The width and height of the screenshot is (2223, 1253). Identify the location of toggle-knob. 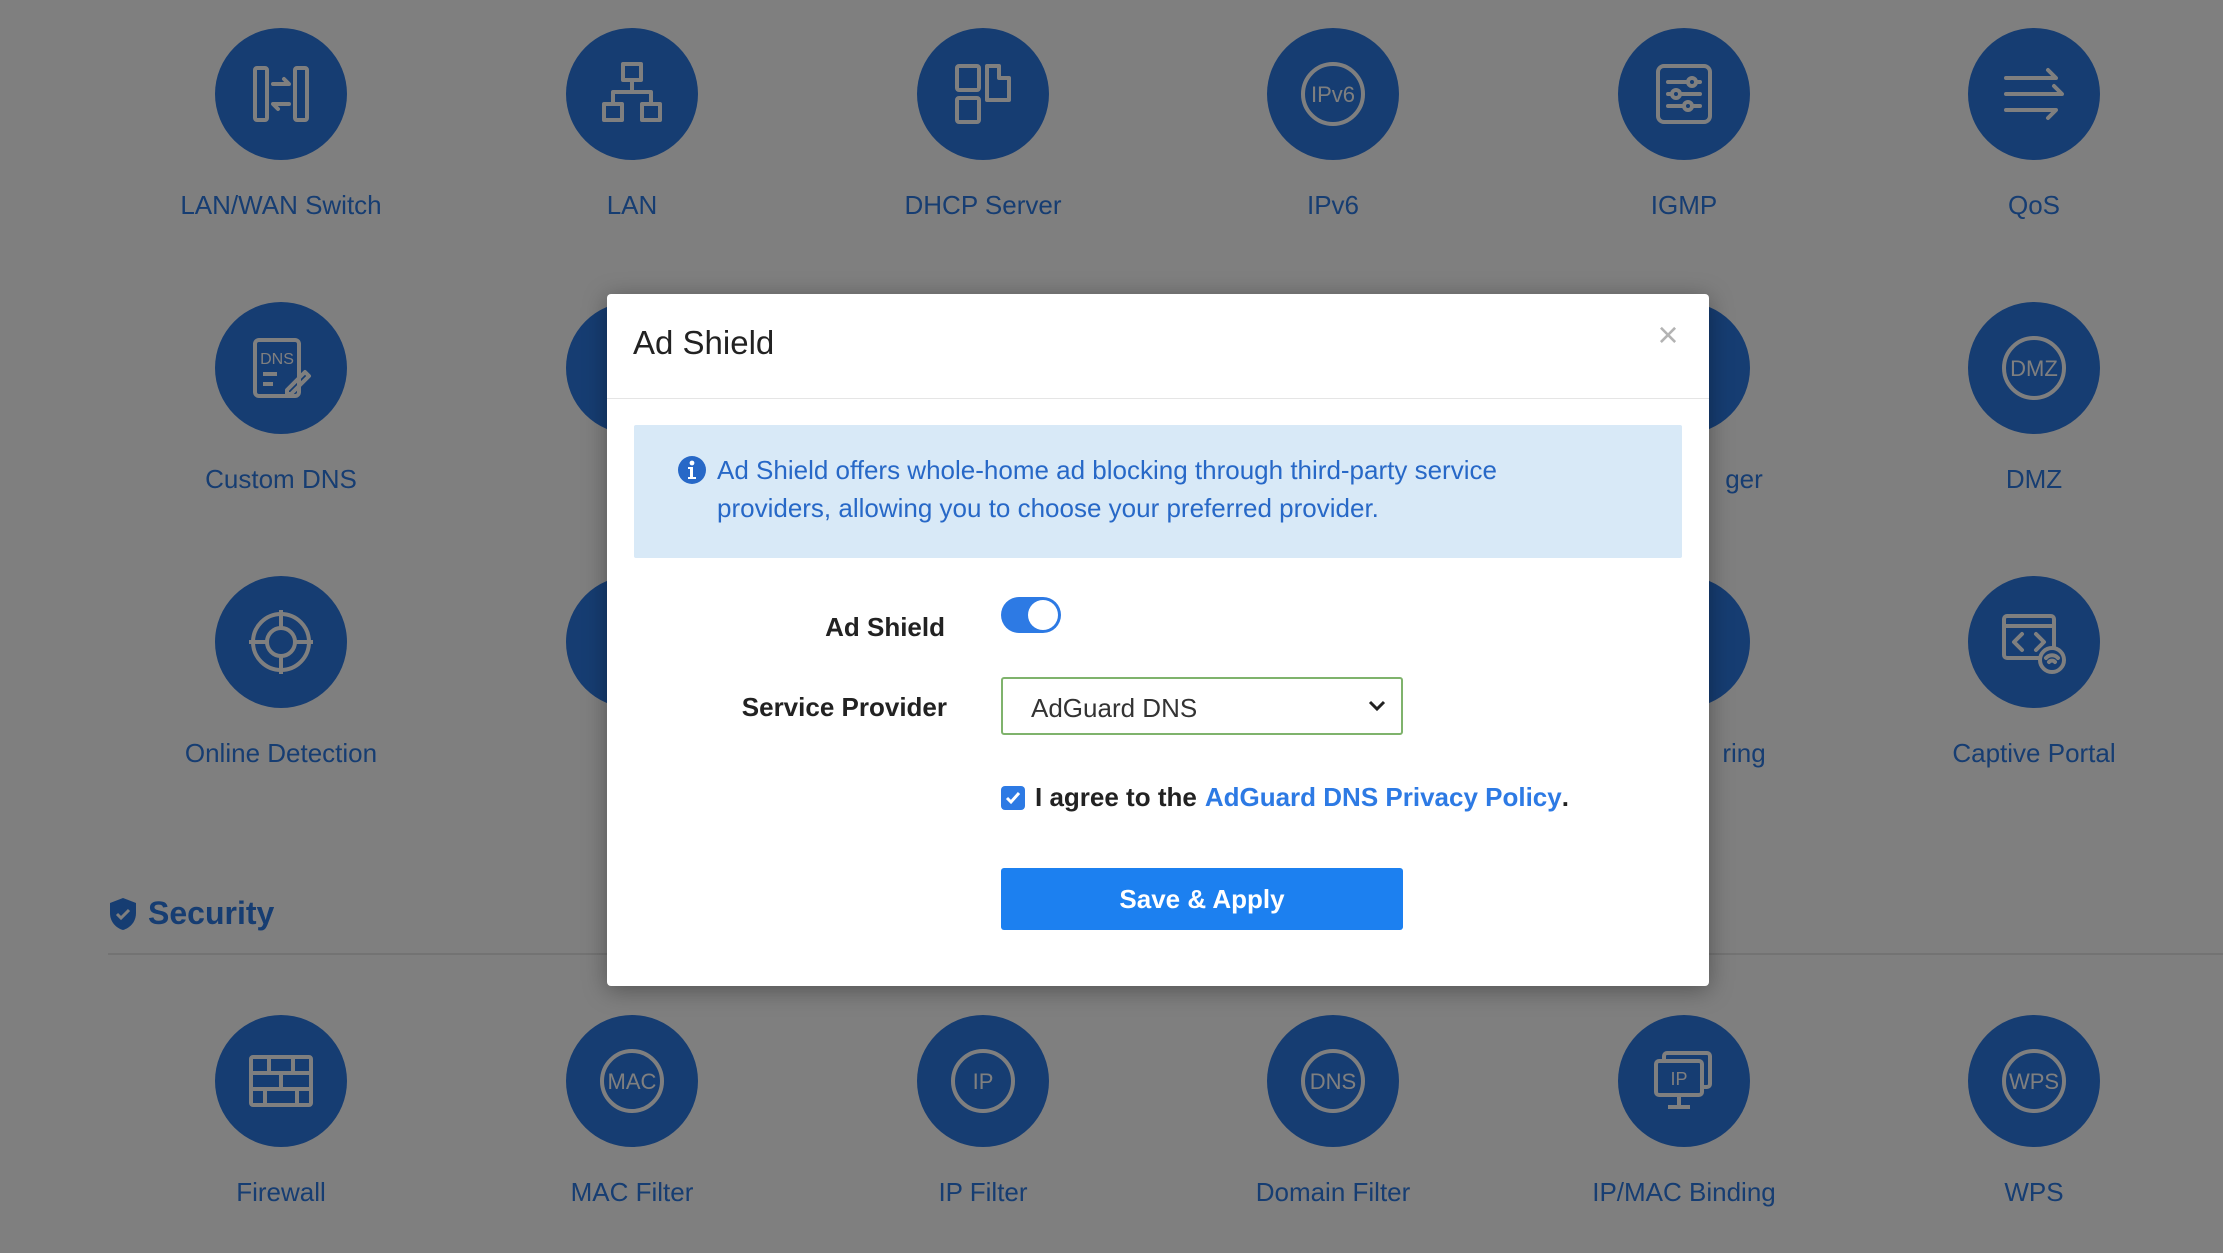
(1043, 615).